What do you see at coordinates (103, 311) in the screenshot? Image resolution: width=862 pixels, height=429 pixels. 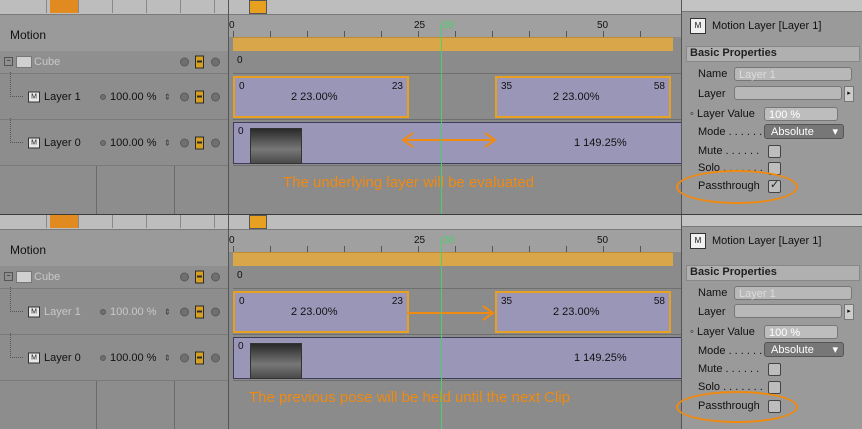 I see `weight-dot` at bounding box center [103, 311].